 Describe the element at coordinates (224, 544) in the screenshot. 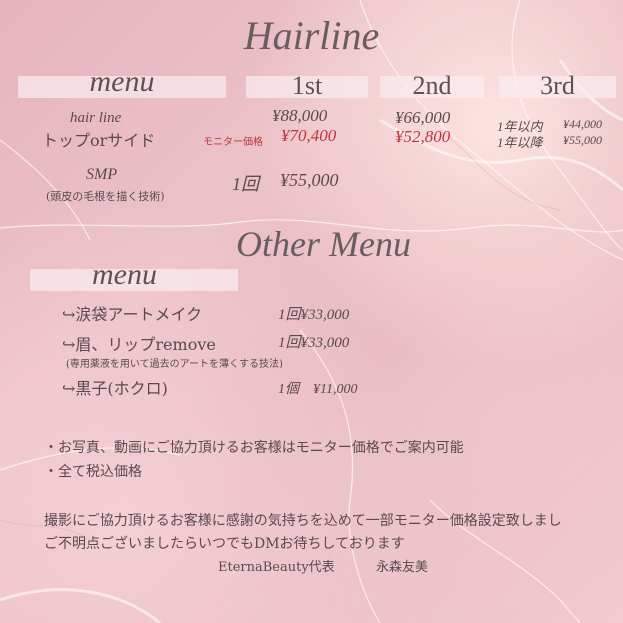

I see `footer-contact: ご不明点ございましたらいつでもDMお待ちしております` at that location.